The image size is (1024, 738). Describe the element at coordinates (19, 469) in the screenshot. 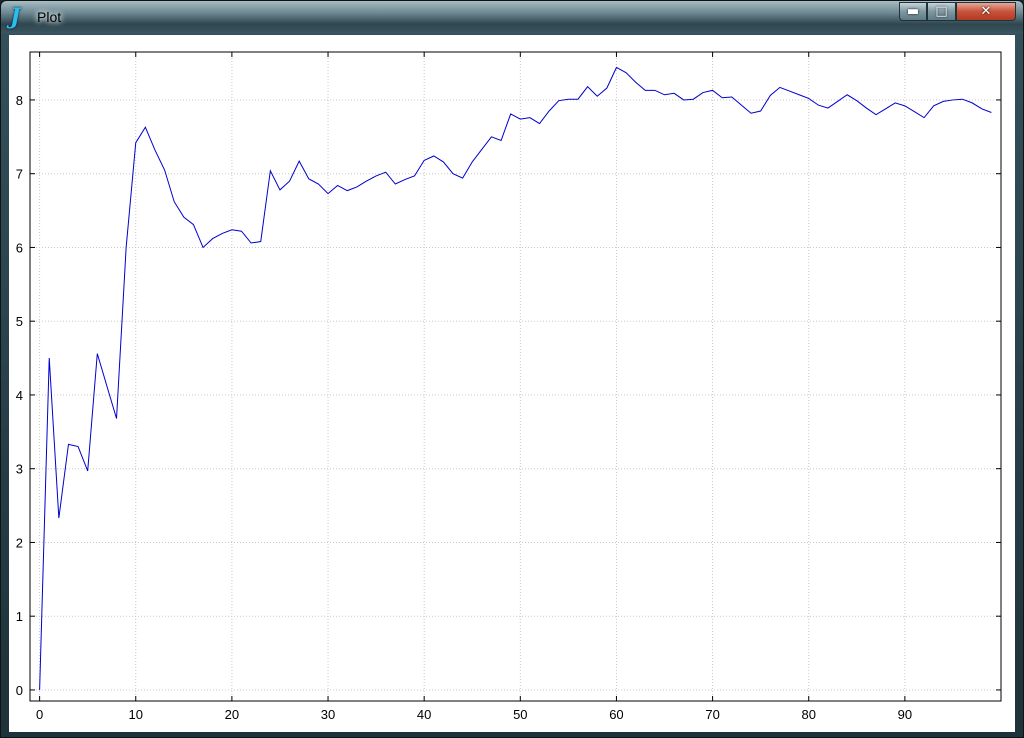

I see `y-tick-label: 3` at that location.